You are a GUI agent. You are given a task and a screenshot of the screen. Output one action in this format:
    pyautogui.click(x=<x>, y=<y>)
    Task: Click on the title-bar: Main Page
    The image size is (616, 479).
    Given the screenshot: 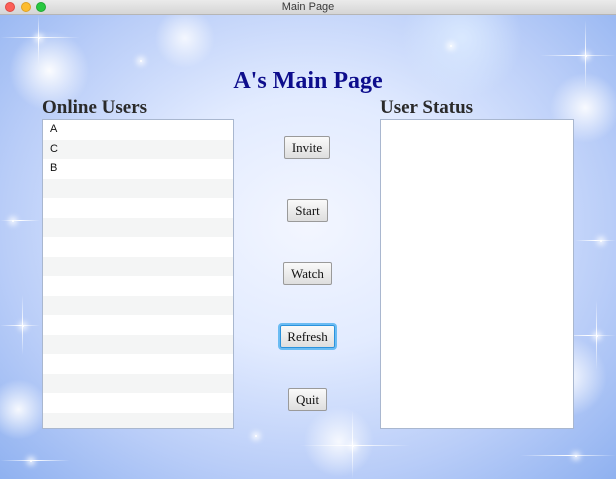 What is the action you would take?
    pyautogui.click(x=308, y=7)
    